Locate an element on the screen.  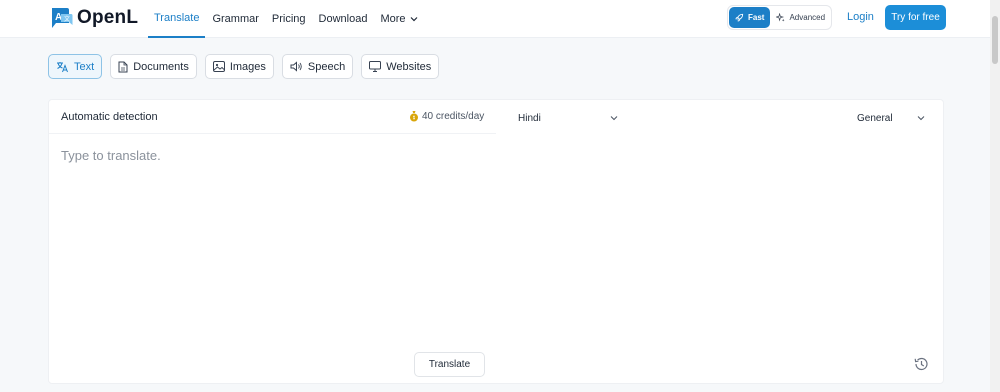
coin-bag-icon is located at coordinates (414, 116).